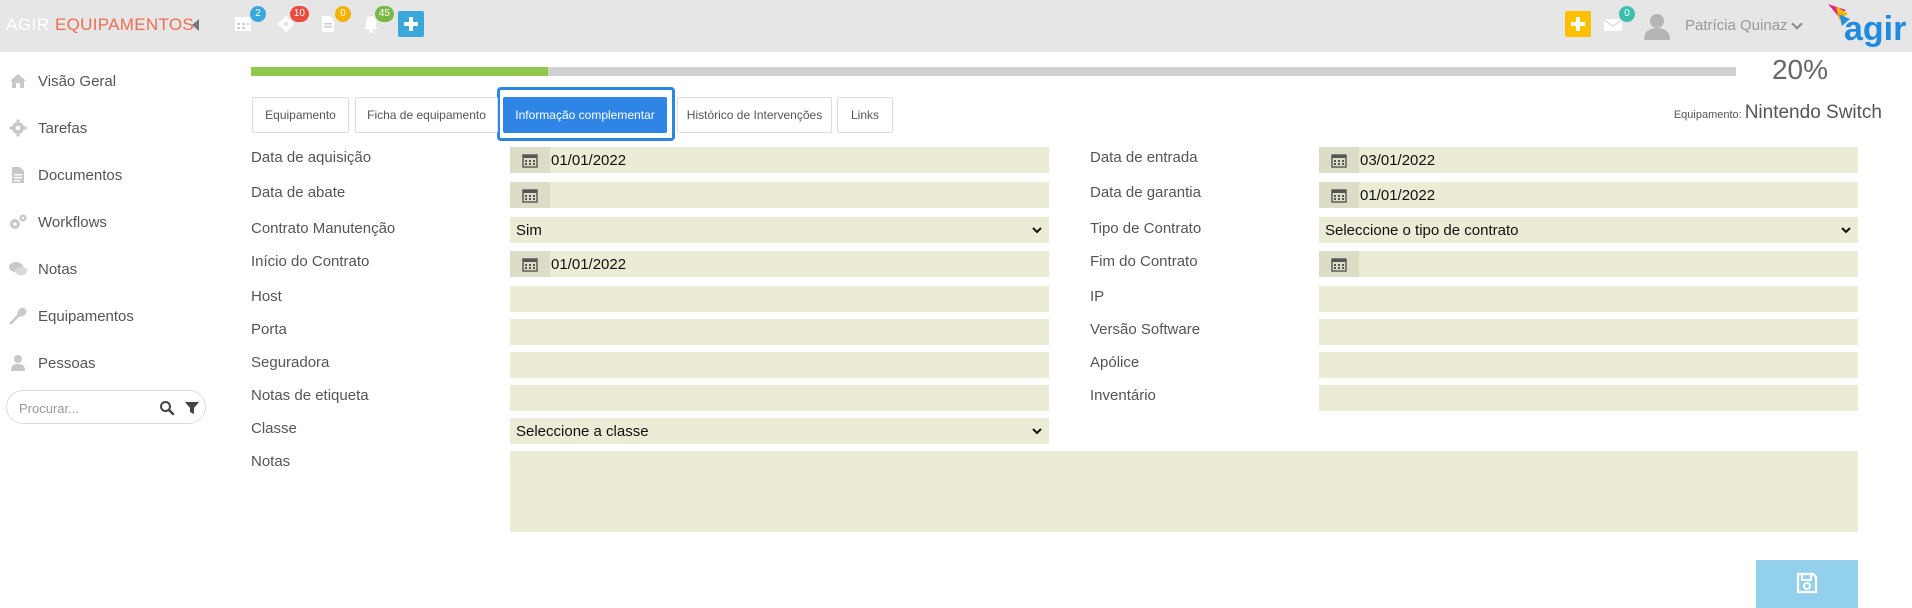 The height and width of the screenshot is (608, 1912). What do you see at coordinates (67, 363) in the screenshot?
I see `sidebar-item-label: Pessoas` at bounding box center [67, 363].